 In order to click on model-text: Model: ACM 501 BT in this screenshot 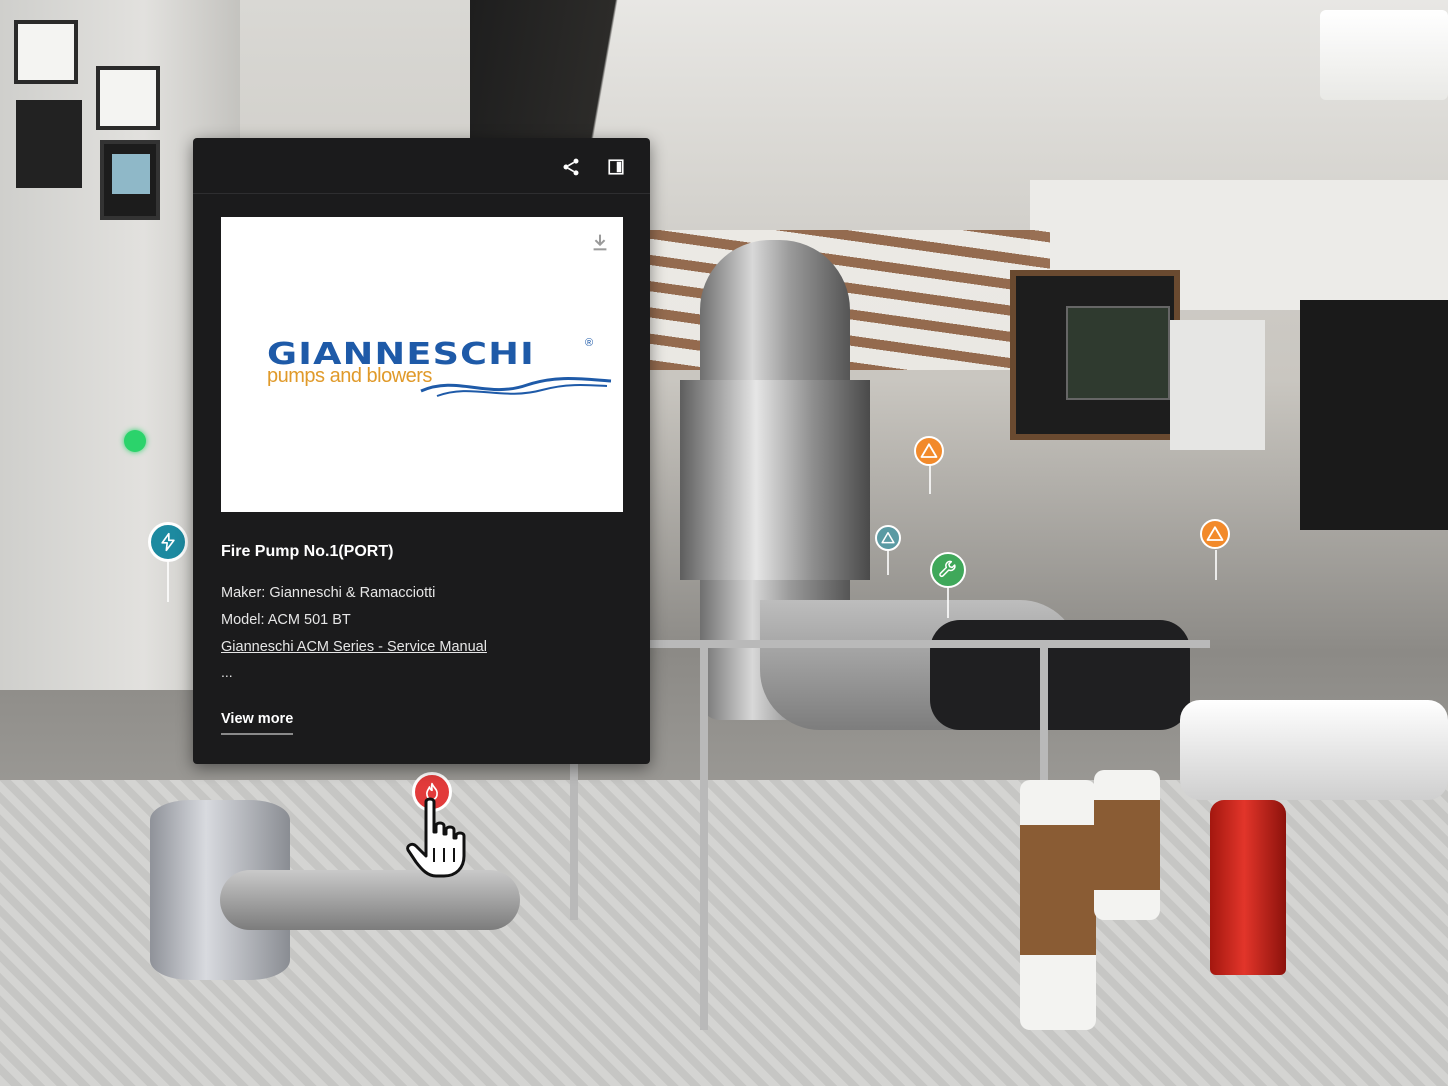, I will do `click(286, 620)`.